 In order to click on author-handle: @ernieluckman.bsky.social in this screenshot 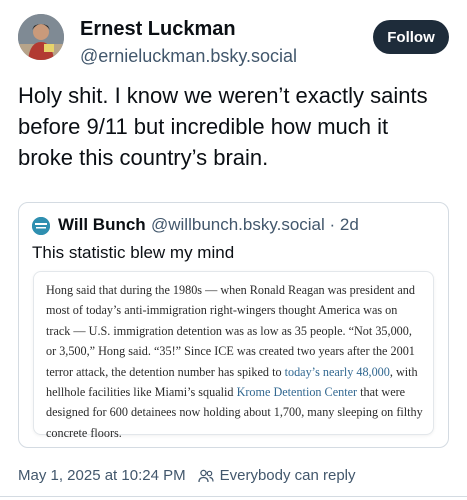, I will do `click(188, 56)`.